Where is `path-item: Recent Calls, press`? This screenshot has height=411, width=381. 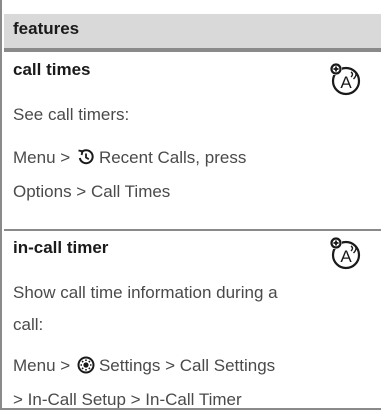 path-item: Recent Calls, press is located at coordinates (172, 157).